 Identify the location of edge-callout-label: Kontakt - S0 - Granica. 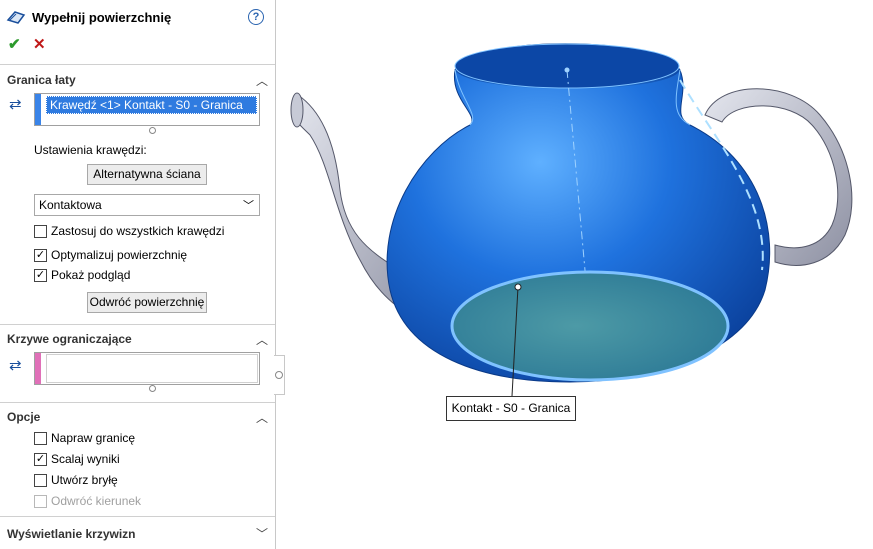
(511, 408).